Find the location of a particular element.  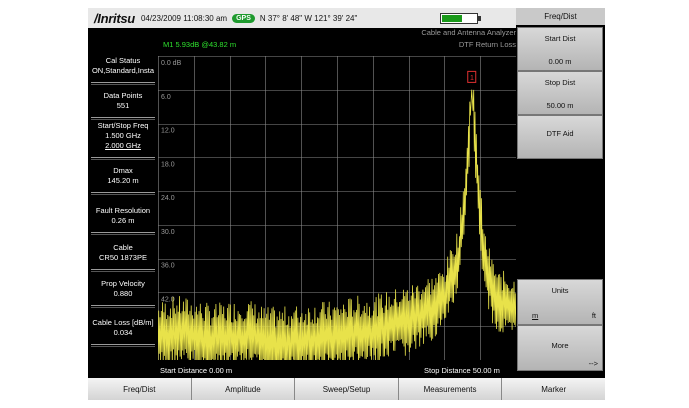

info-value: ON,Standard,Insta is located at coordinates (123, 70).